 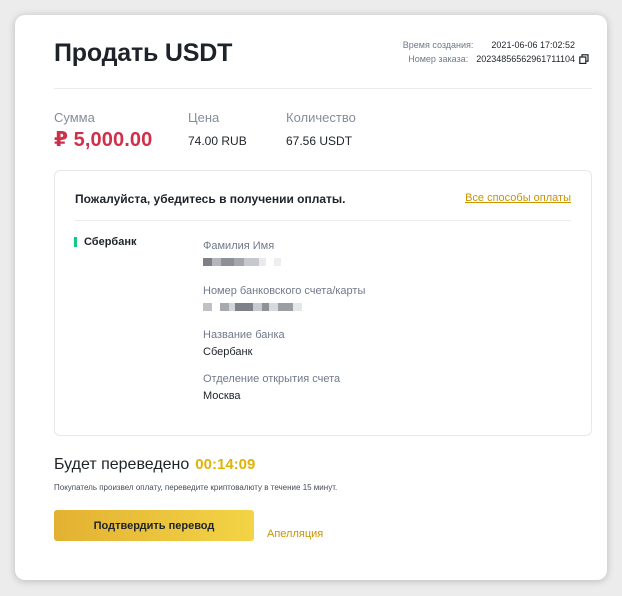 I want to click on bank-name-field: Название банка Сбербанк, so click(x=244, y=343).